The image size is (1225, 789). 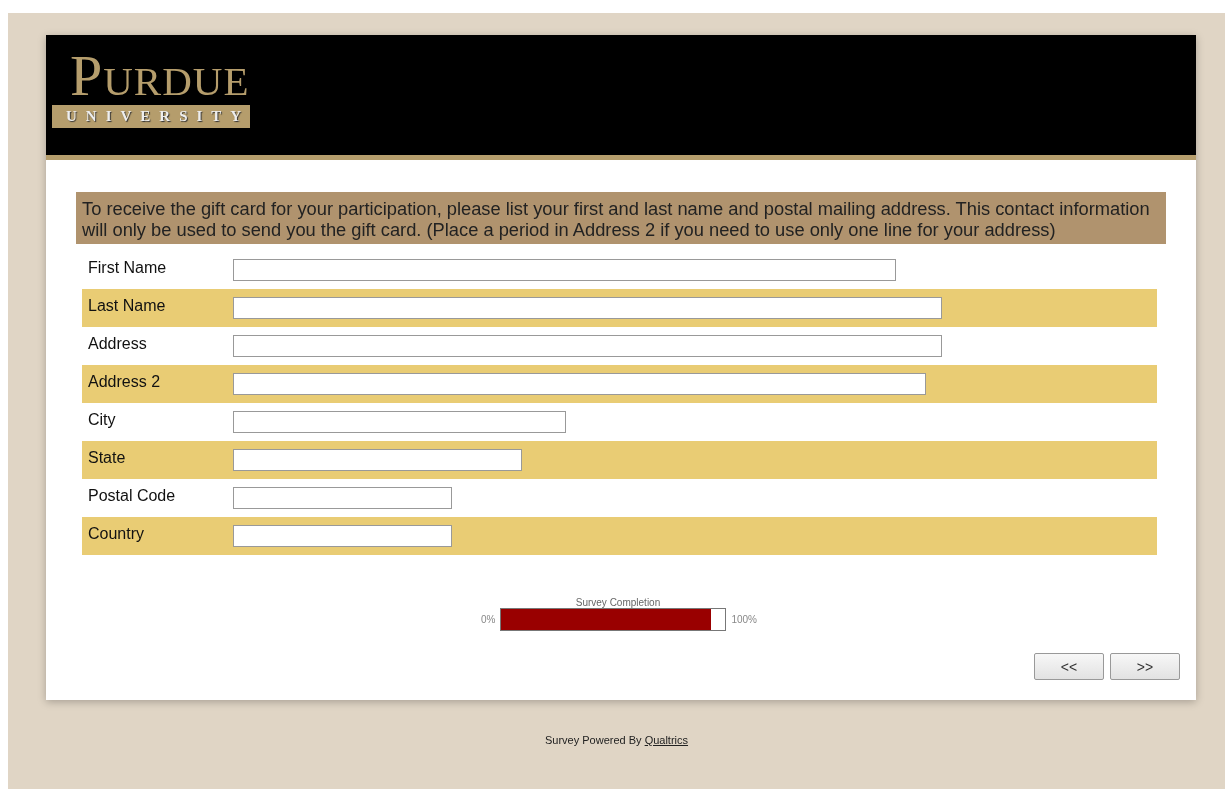 I want to click on field-label: Country, so click(x=116, y=534).